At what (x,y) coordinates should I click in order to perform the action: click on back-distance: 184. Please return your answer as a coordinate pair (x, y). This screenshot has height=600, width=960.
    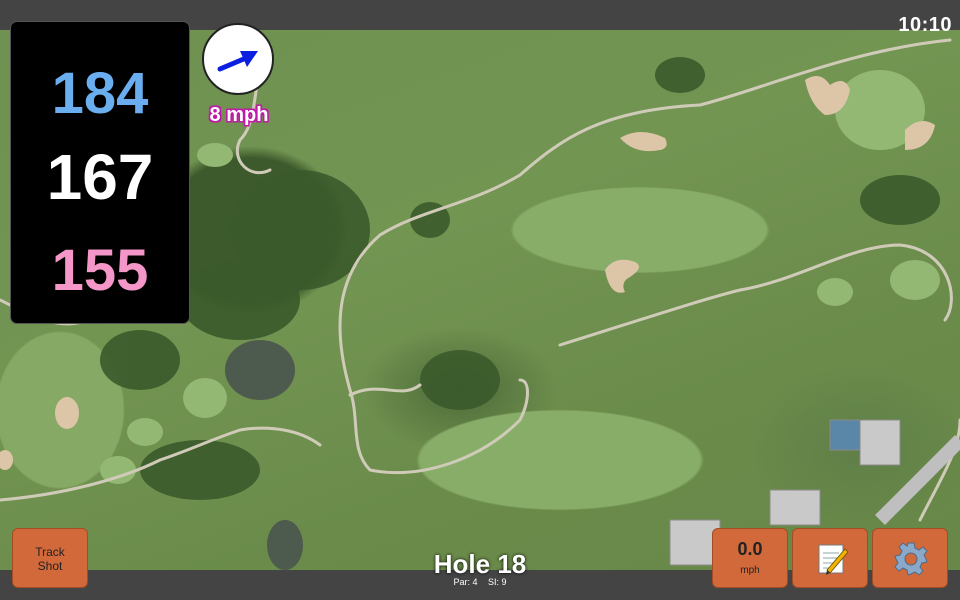
    Looking at the image, I should click on (100, 93).